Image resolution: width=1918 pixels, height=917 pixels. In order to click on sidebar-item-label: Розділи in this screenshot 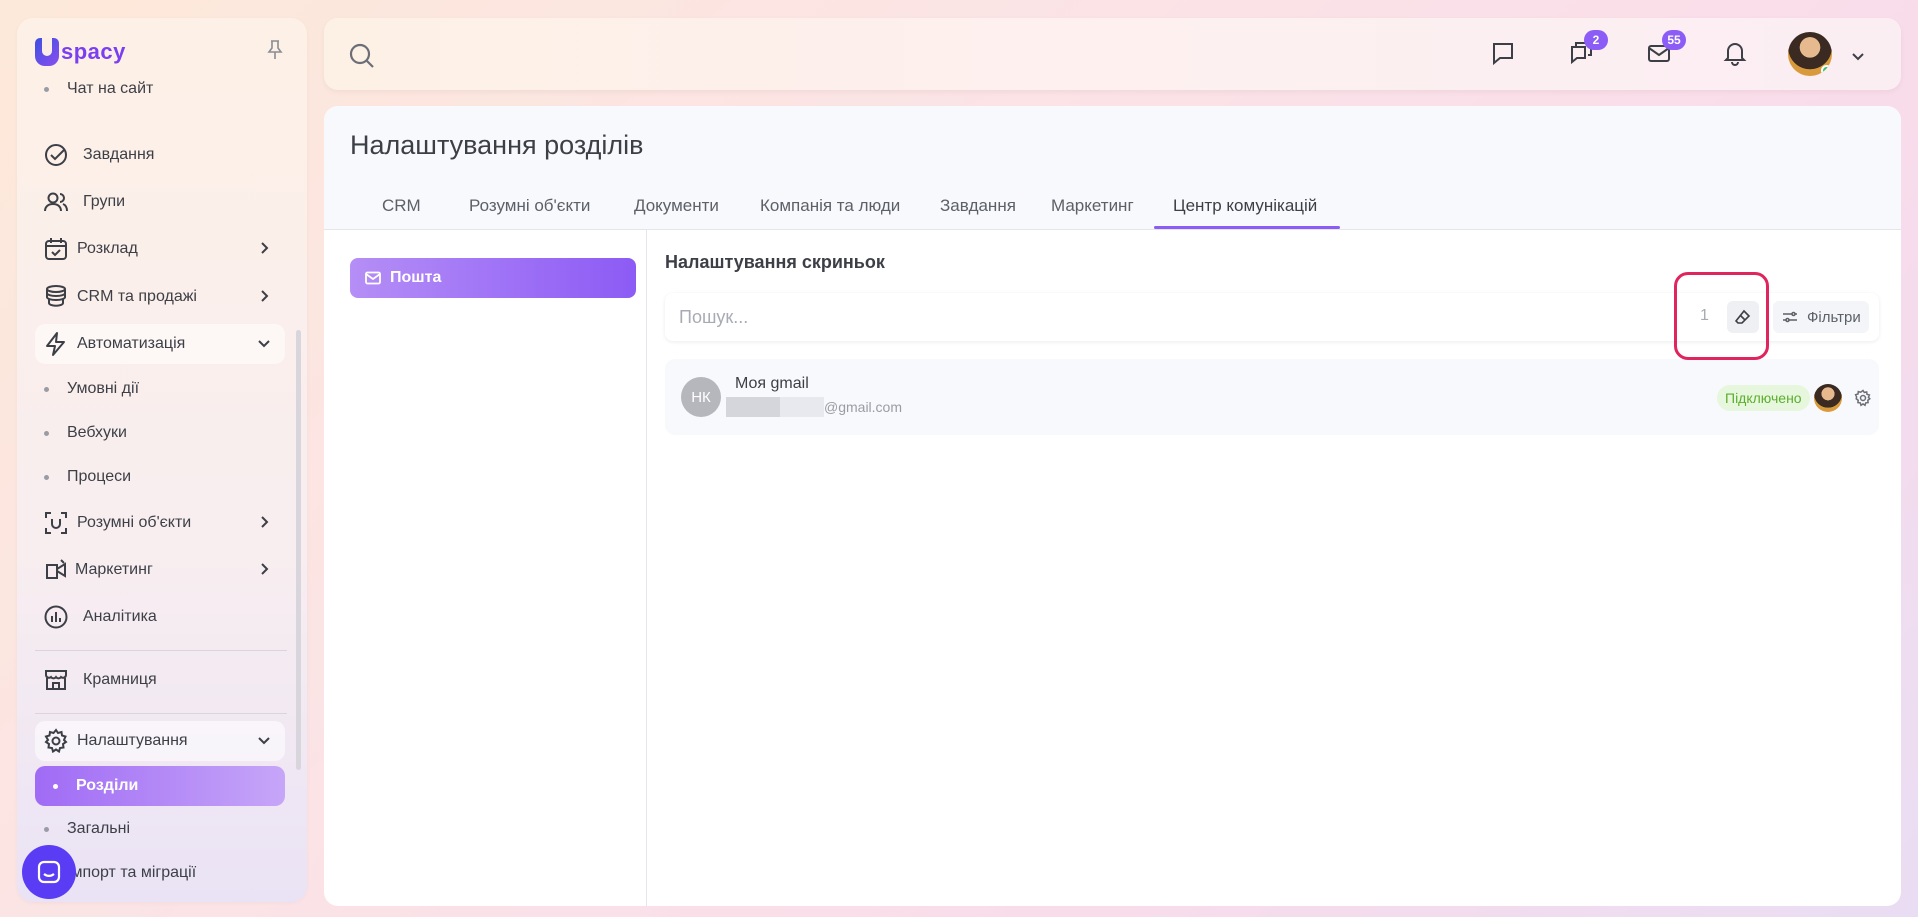, I will do `click(107, 785)`.